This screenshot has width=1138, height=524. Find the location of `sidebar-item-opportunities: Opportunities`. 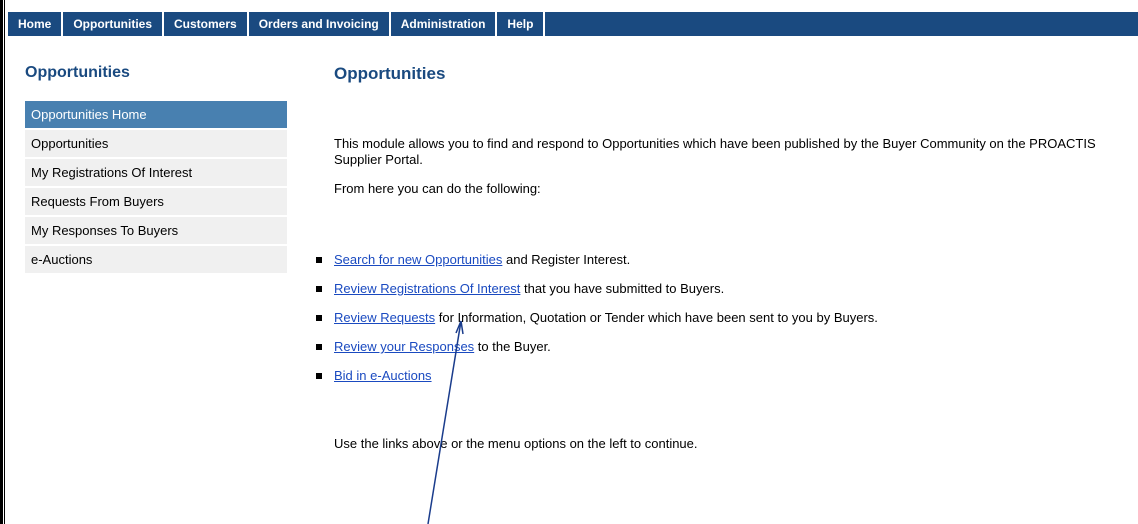

sidebar-item-opportunities: Opportunities is located at coordinates (156, 144).